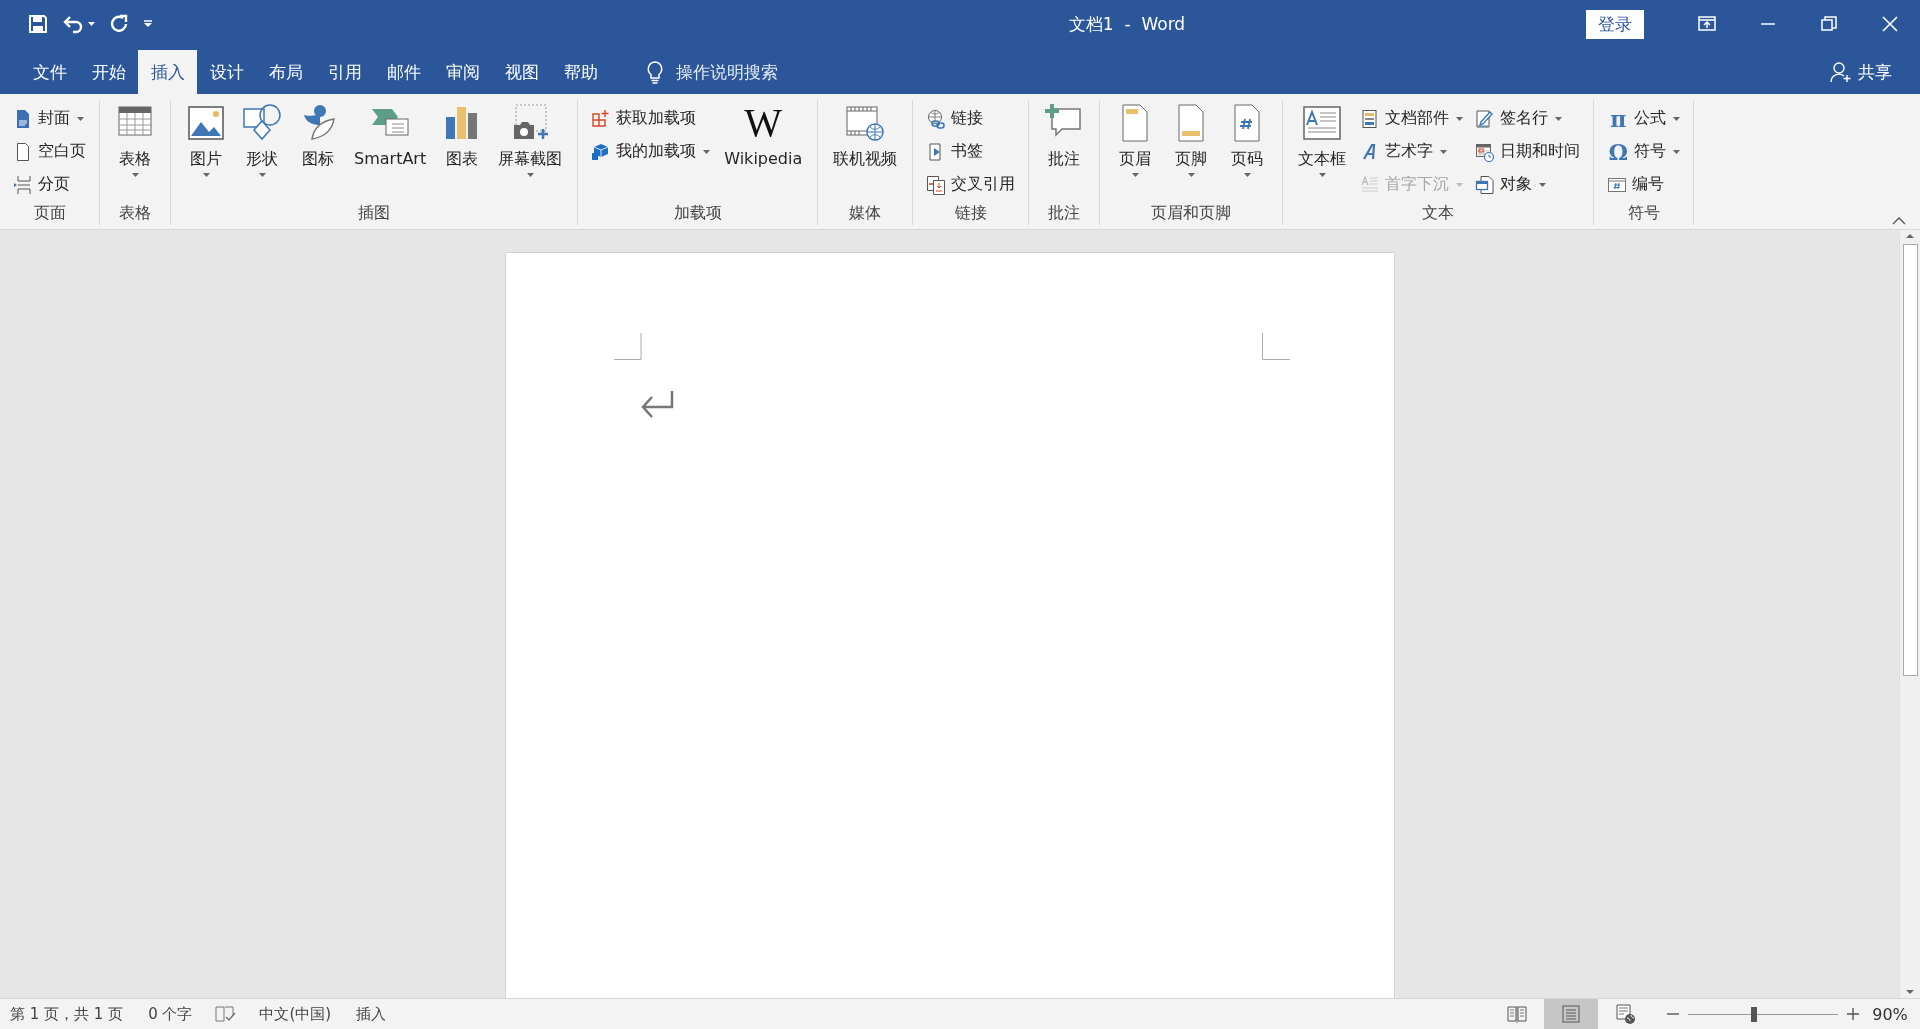 The image size is (1920, 1029). What do you see at coordinates (1841, 72) in the screenshot?
I see `person-add-icon` at bounding box center [1841, 72].